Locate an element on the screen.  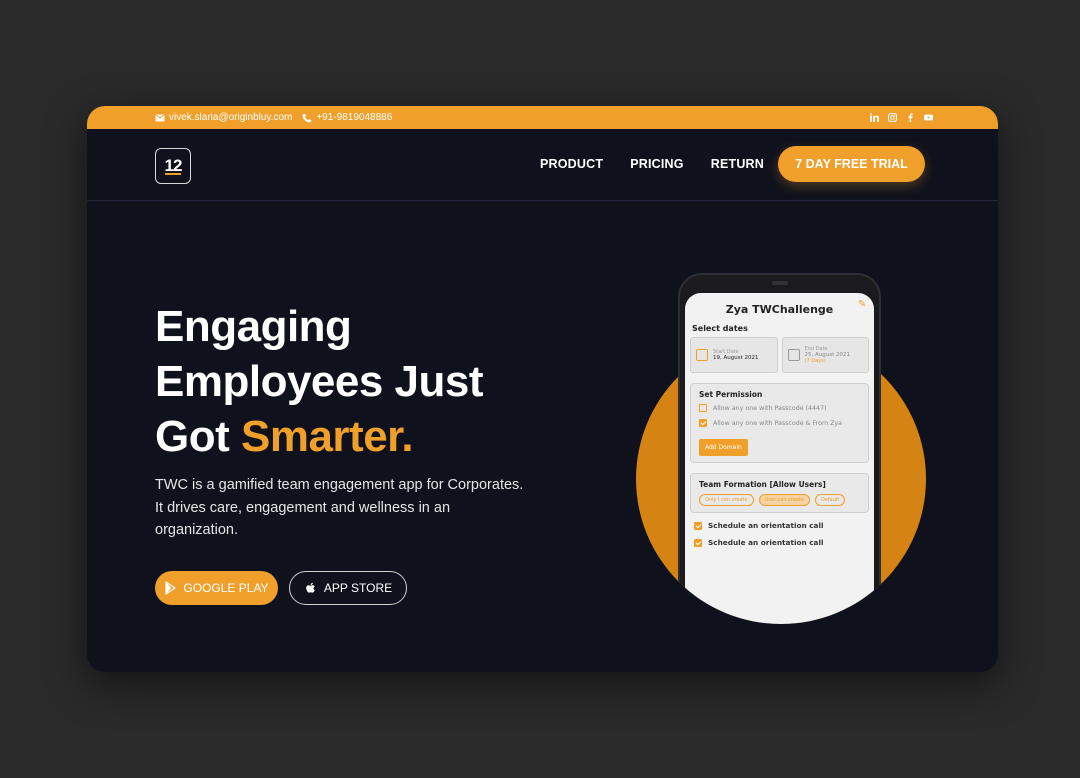
nav-product: PRODUCT is located at coordinates (571, 164).